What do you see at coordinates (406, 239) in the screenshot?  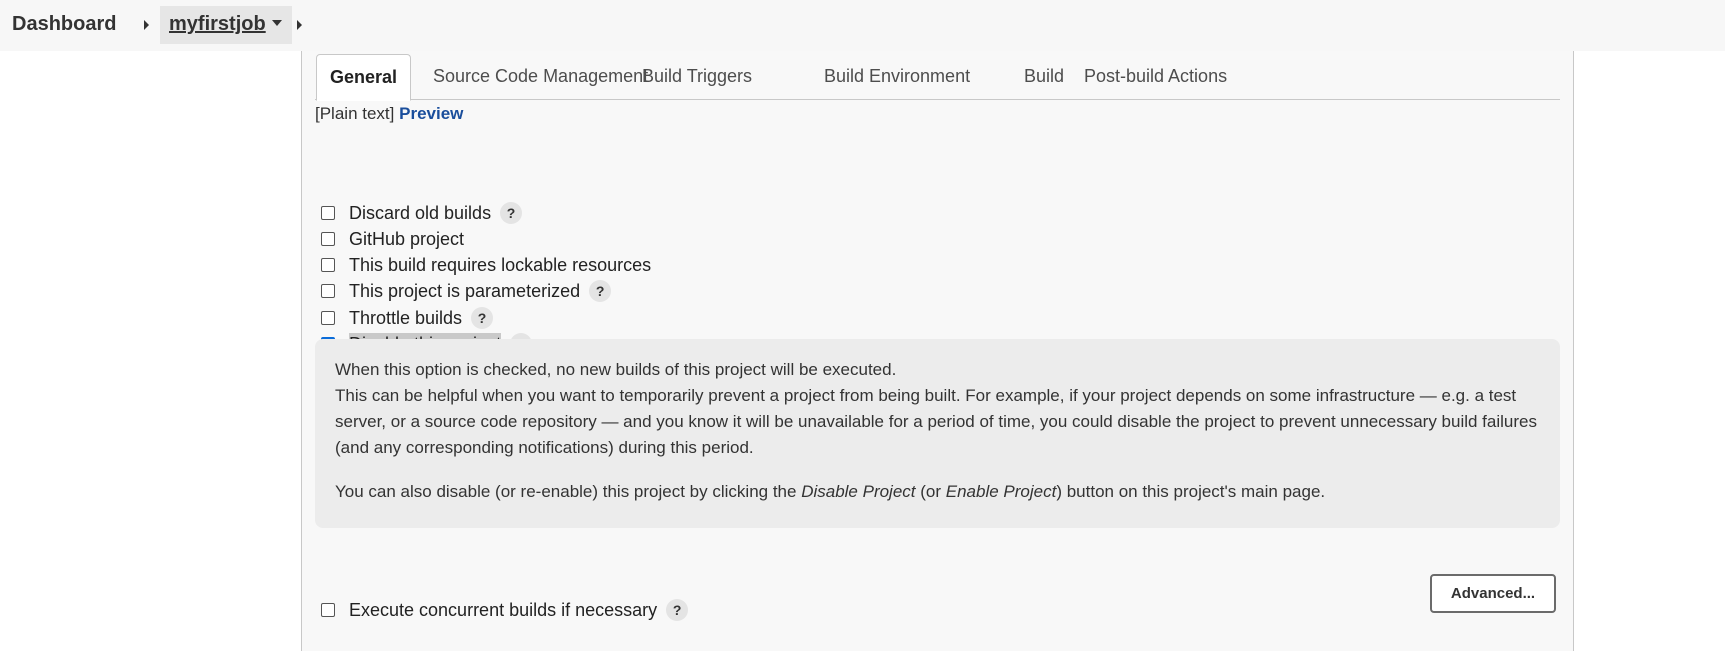 I see `github-project-label: GitHub project` at bounding box center [406, 239].